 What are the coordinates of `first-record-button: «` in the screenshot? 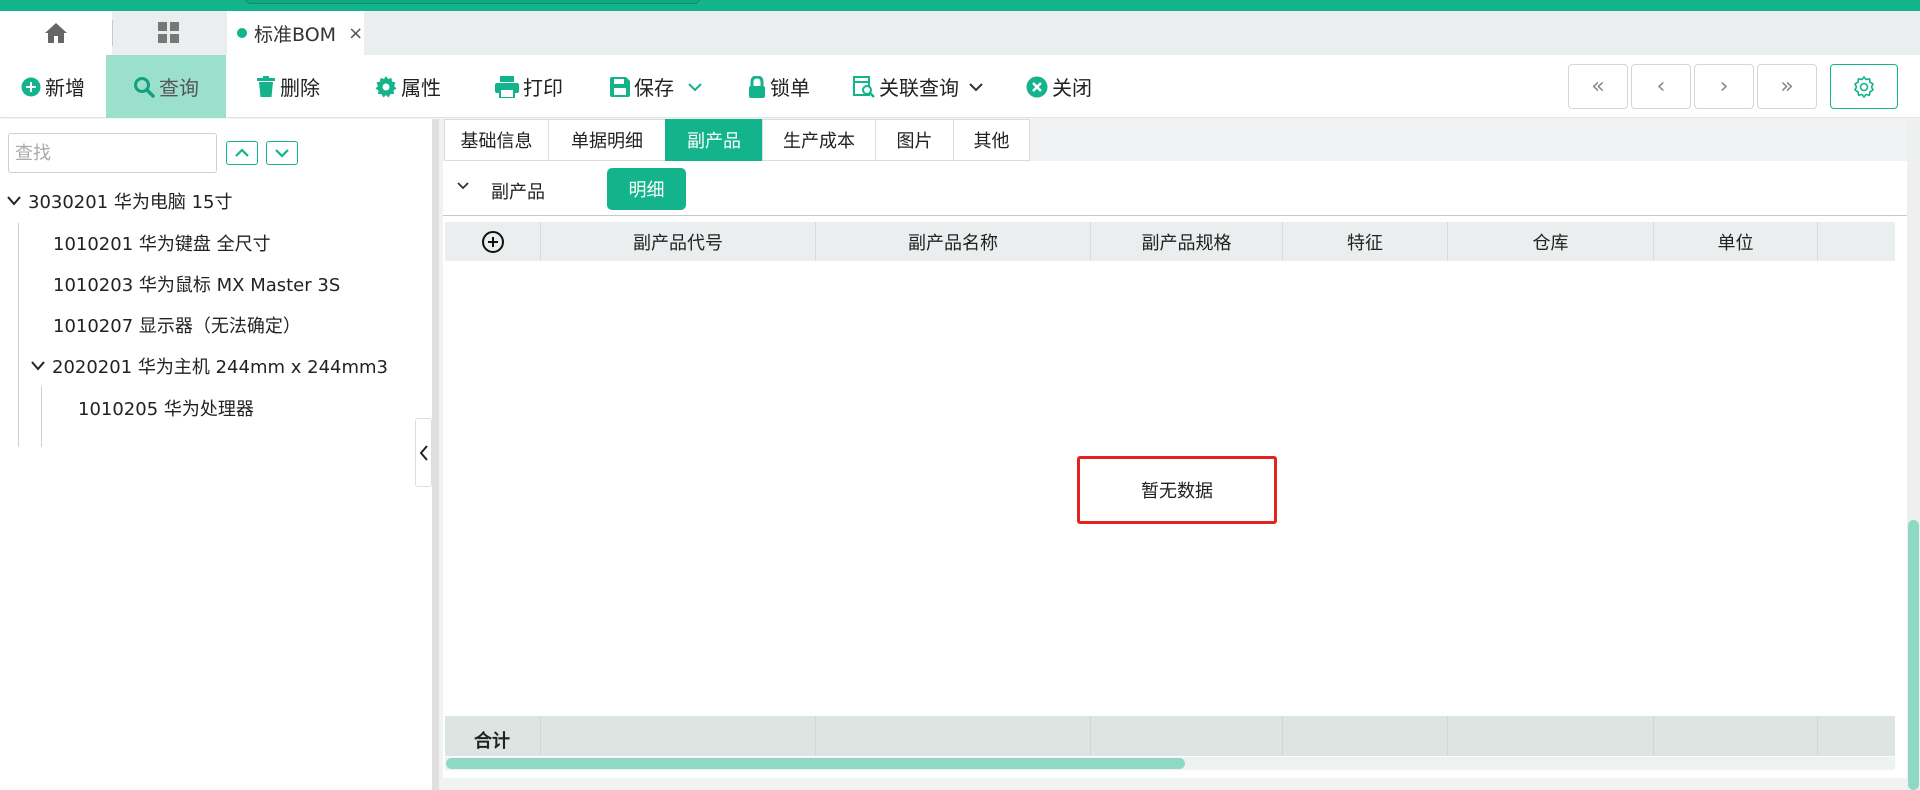 It's located at (1598, 86).